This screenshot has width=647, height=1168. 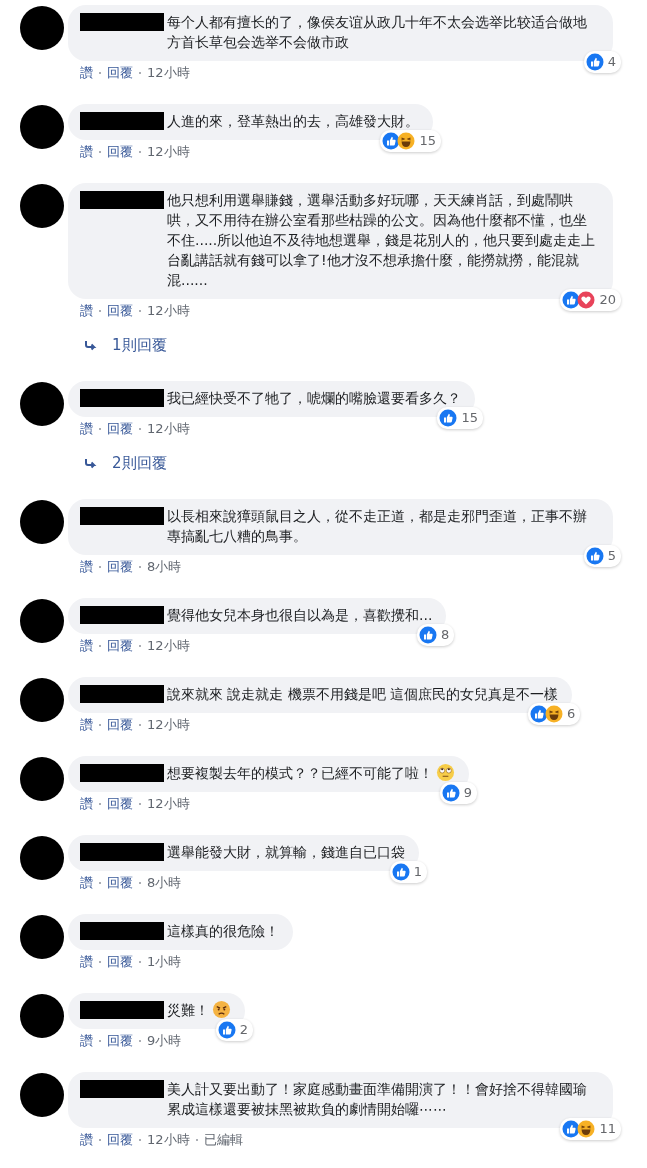 I want to click on reaction-badge: 11, so click(x=590, y=1129).